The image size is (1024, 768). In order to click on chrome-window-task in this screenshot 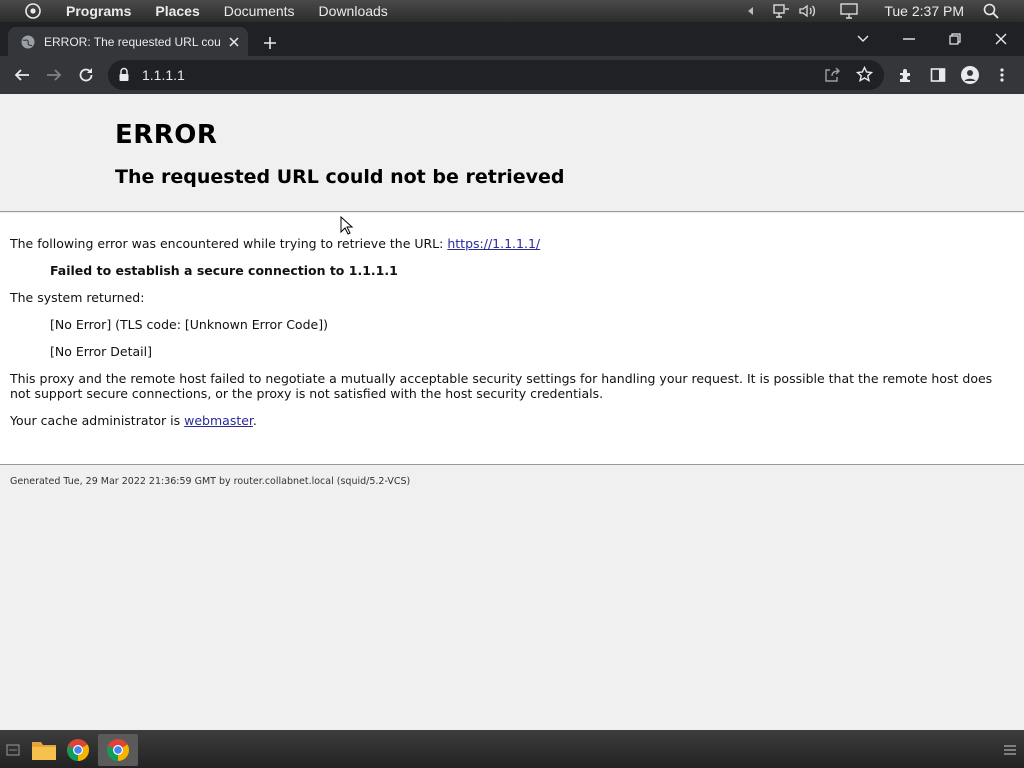, I will do `click(118, 750)`.